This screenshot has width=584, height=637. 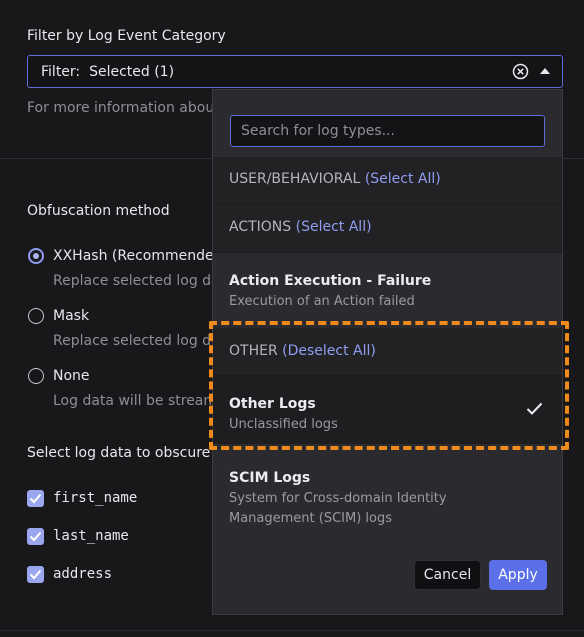 What do you see at coordinates (283, 424) in the screenshot?
I see `item-desc: Unclassified logs` at bounding box center [283, 424].